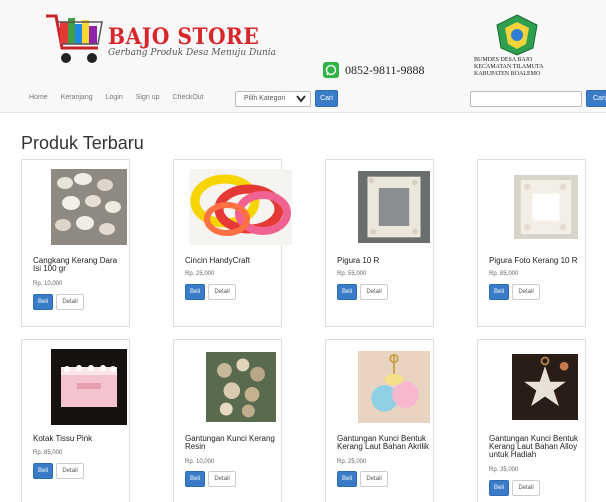 This screenshot has width=606, height=502. What do you see at coordinates (82, 143) in the screenshot?
I see `page-title: Produk Terbaru` at bounding box center [82, 143].